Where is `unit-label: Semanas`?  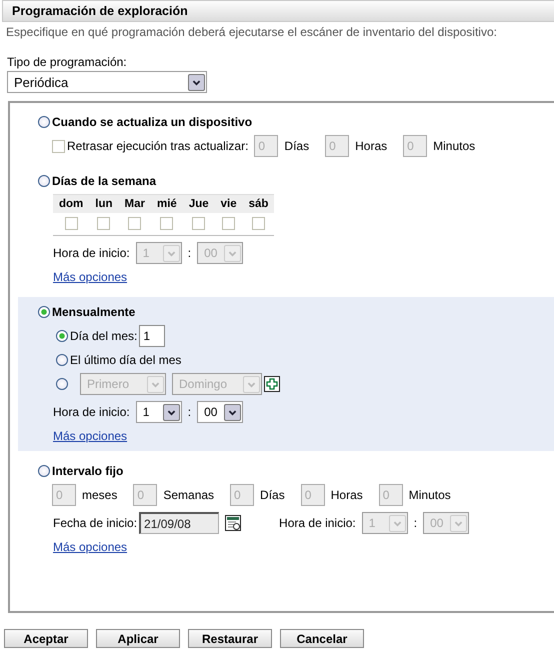 unit-label: Semanas is located at coordinates (188, 495).